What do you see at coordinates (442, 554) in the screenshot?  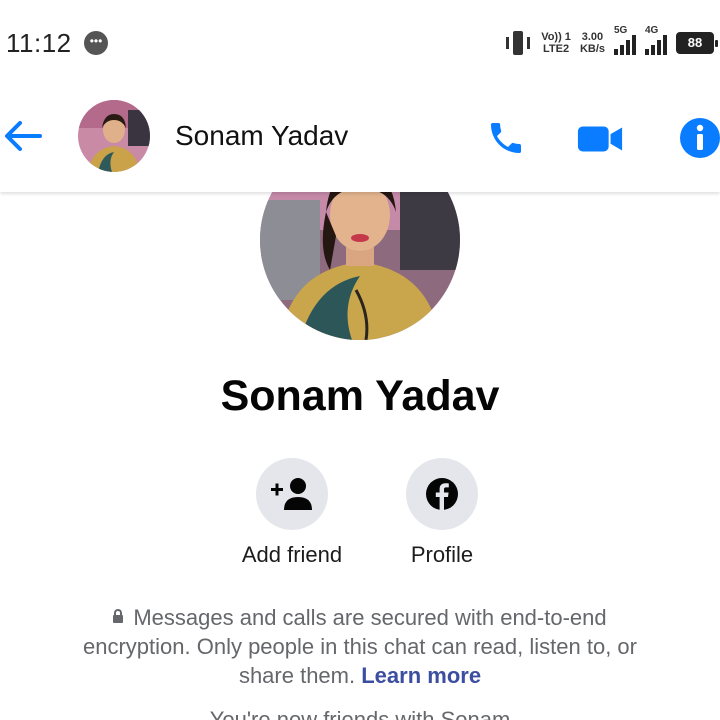 I see `profile-label: Profile` at bounding box center [442, 554].